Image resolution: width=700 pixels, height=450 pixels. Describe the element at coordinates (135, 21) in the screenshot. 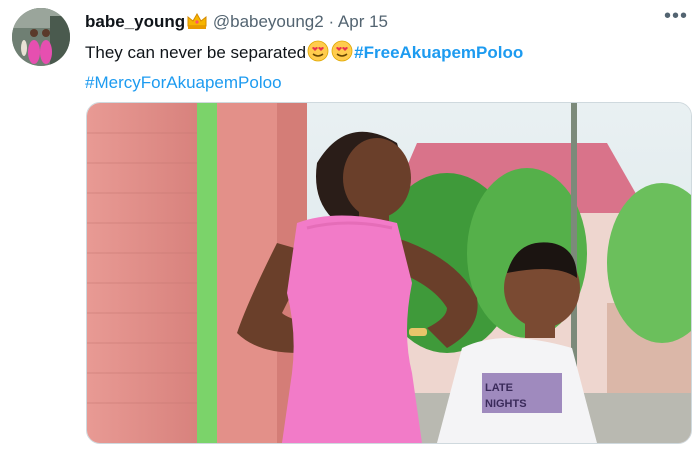

I see `display-name: babe_young` at that location.